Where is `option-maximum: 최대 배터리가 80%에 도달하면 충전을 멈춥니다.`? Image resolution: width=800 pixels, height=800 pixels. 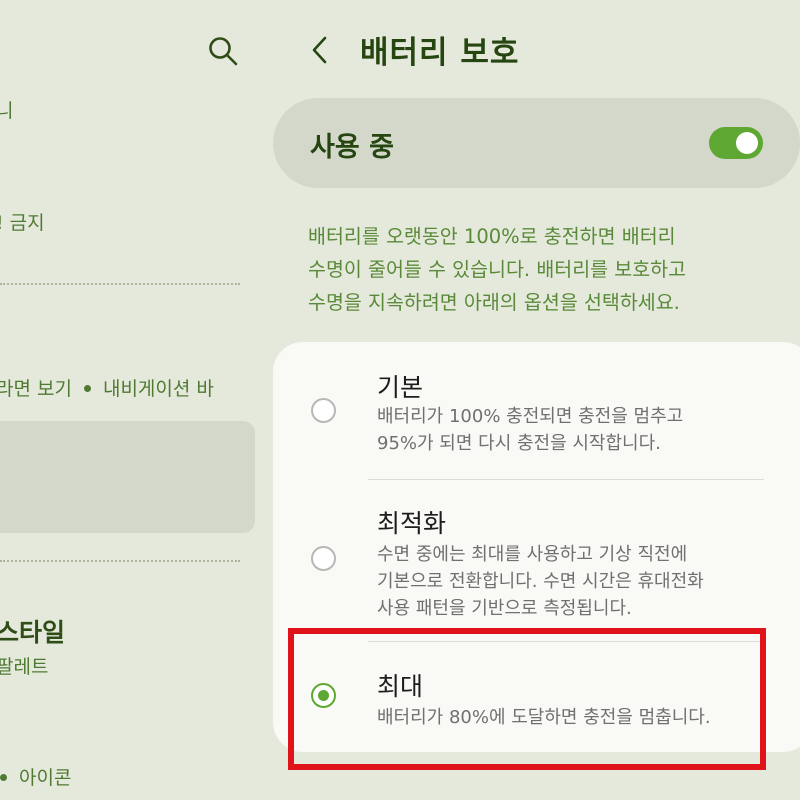 option-maximum: 최대 배터리가 80%에 도달하면 충전을 멈춥니다. is located at coordinates (536, 697).